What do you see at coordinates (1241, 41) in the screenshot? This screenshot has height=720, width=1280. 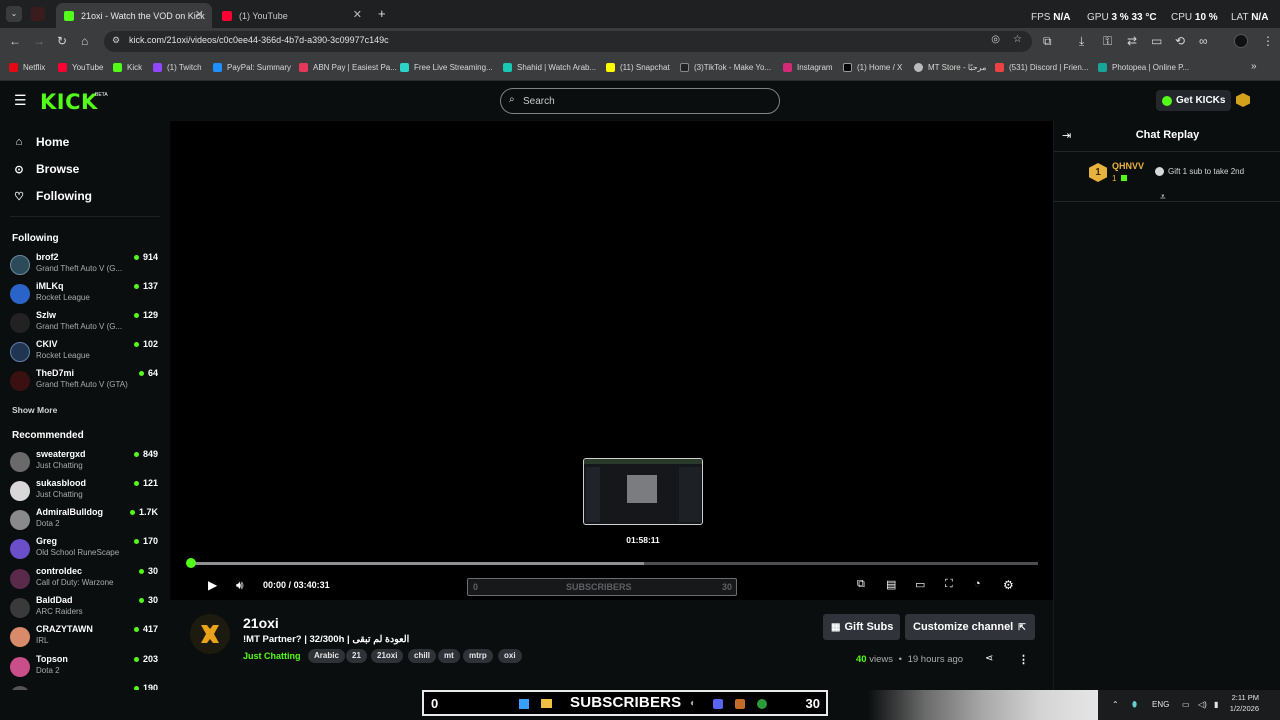 I see `profile-avatar` at bounding box center [1241, 41].